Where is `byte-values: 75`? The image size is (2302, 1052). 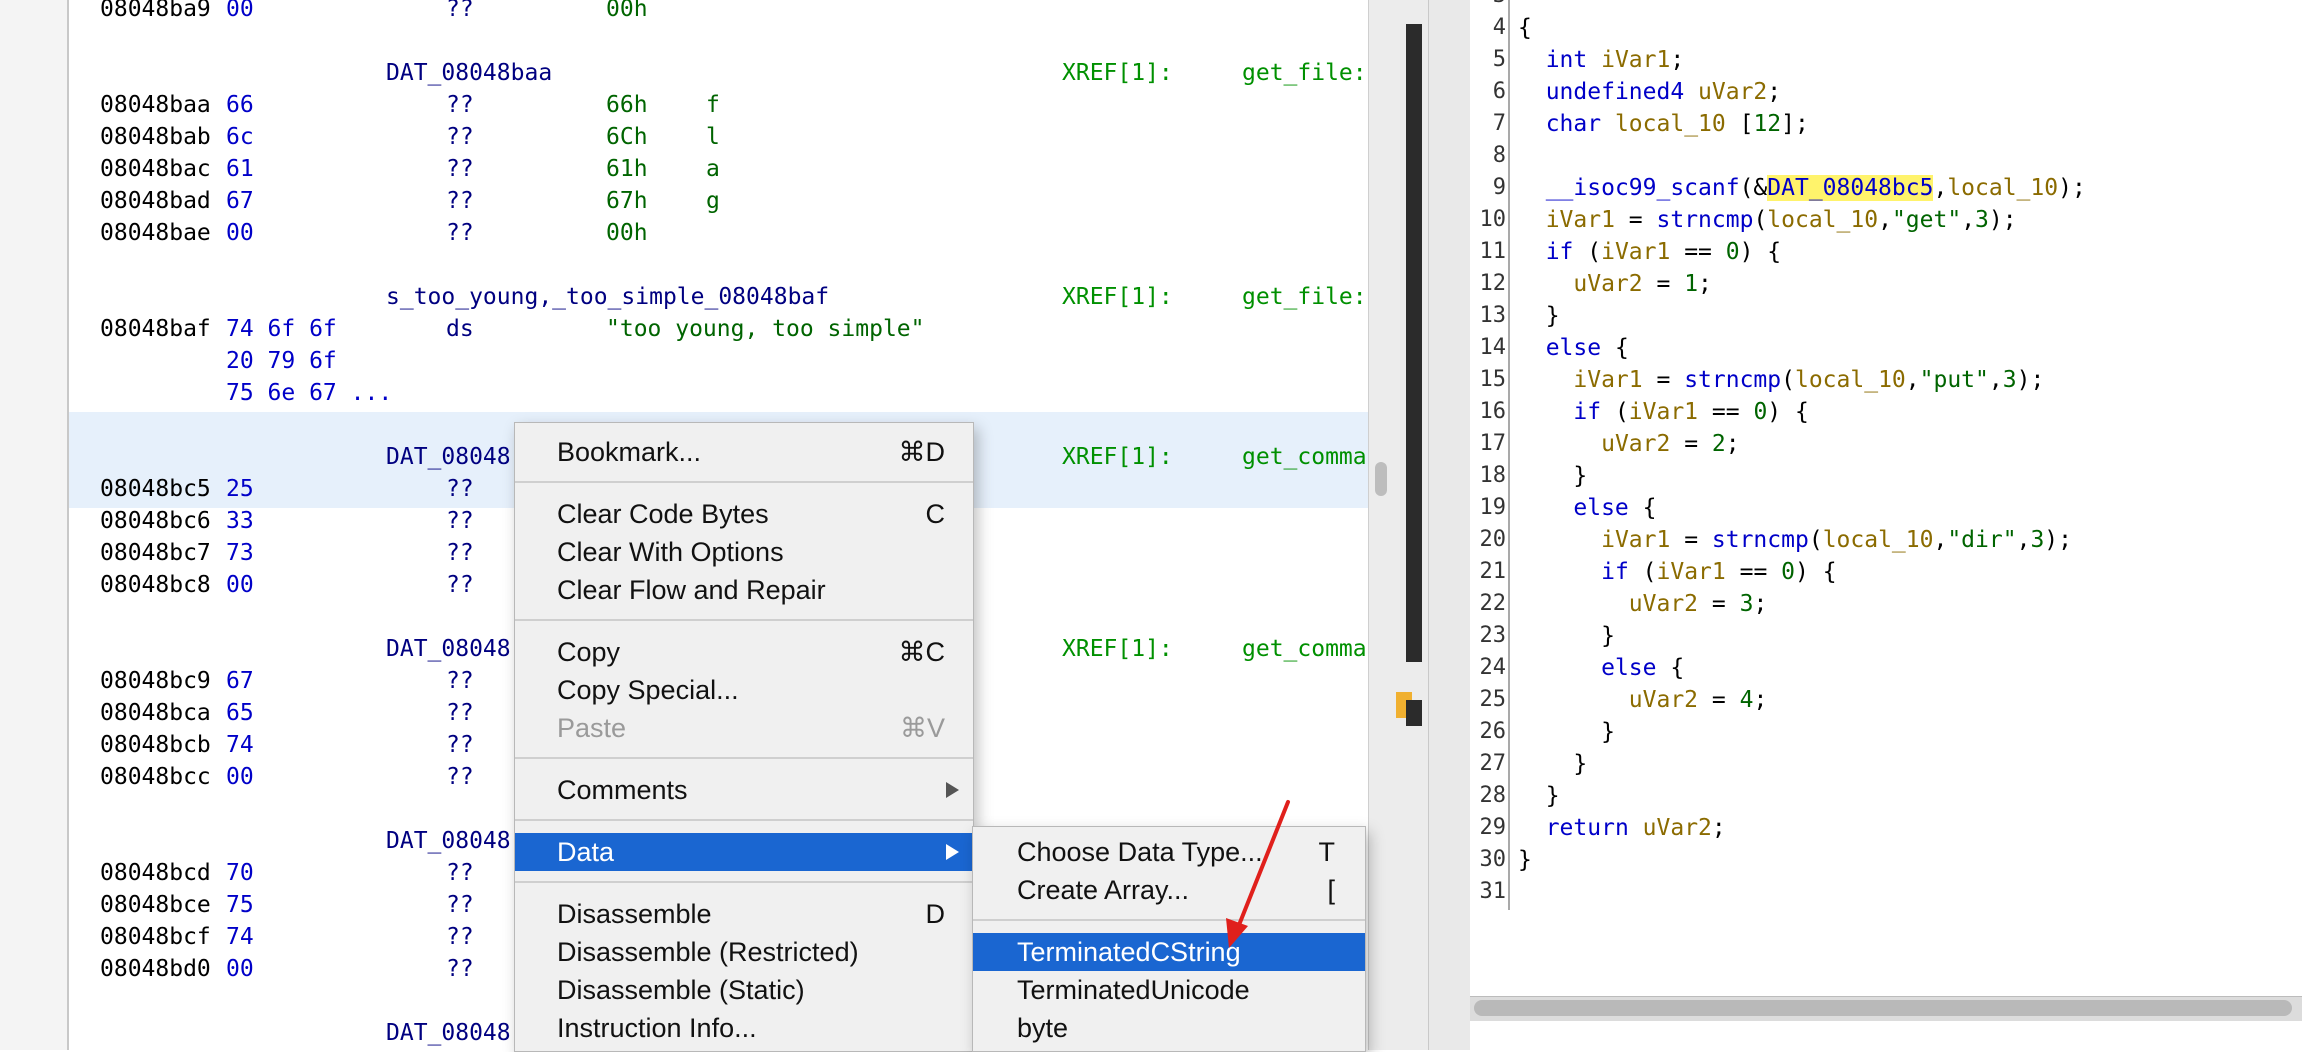
byte-values: 75 is located at coordinates (240, 905).